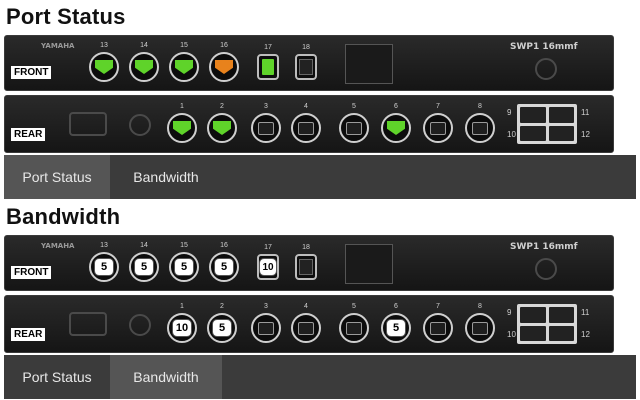 This screenshot has height=400, width=640. Describe the element at coordinates (104, 62) in the screenshot. I see `front-port: 13` at that location.